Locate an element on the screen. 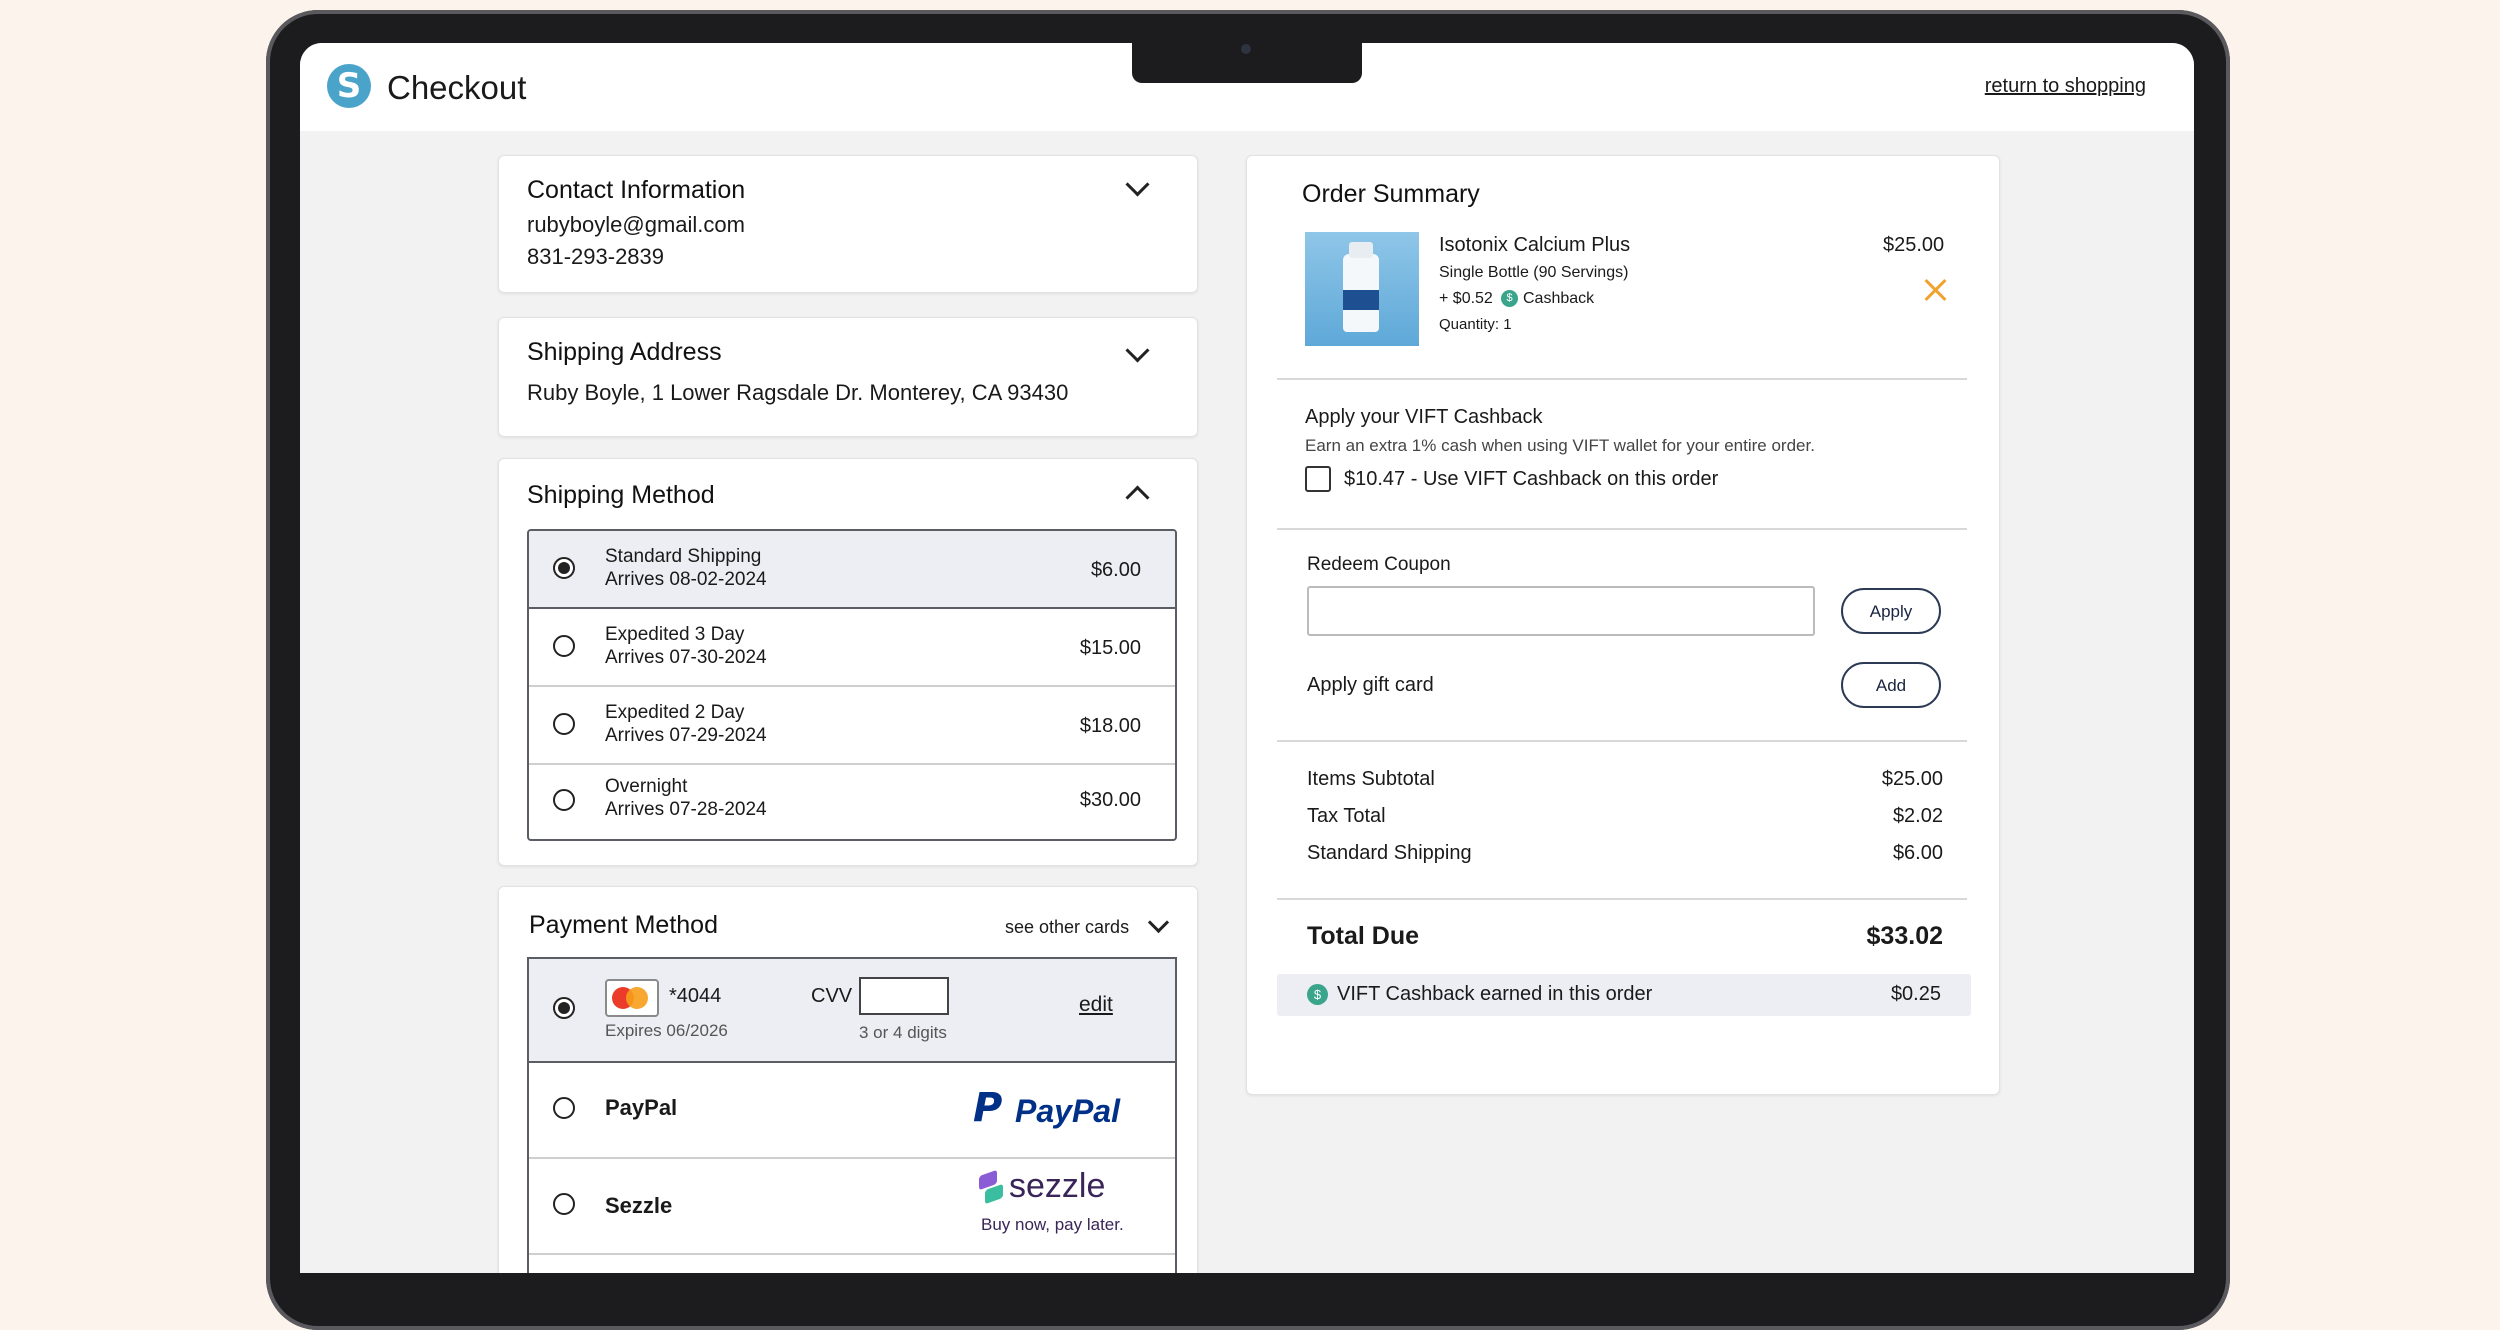 Image resolution: width=2500 pixels, height=1330 pixels. sezzle-tagline: Buy now, pay later. is located at coordinates (1052, 1224).